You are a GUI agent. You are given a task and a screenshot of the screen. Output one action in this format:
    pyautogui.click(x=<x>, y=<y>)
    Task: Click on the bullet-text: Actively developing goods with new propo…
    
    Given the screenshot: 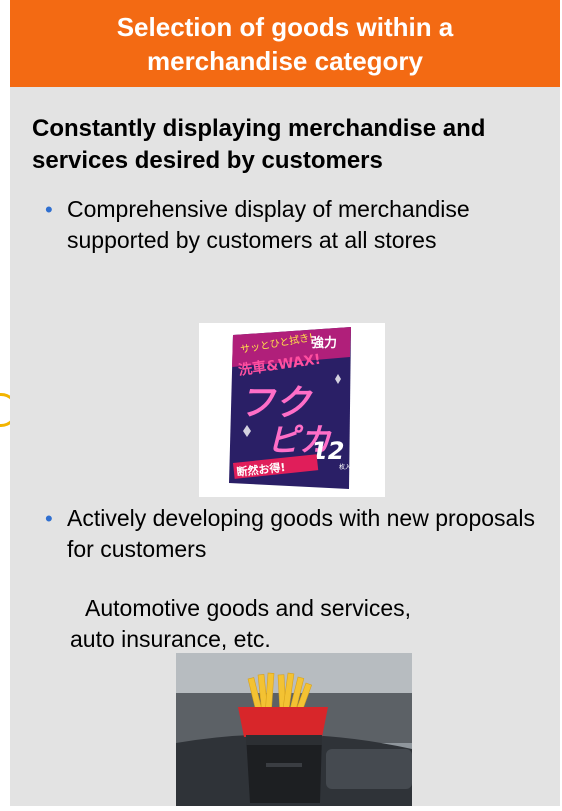 What is the action you would take?
    pyautogui.click(x=301, y=533)
    